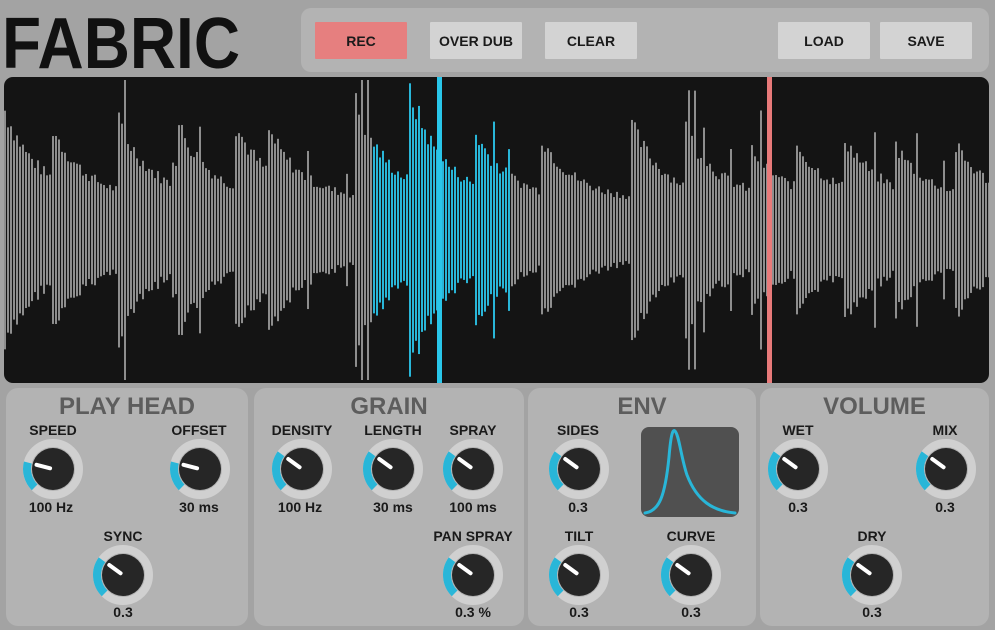  I want to click on offset-knob, so click(200, 469).